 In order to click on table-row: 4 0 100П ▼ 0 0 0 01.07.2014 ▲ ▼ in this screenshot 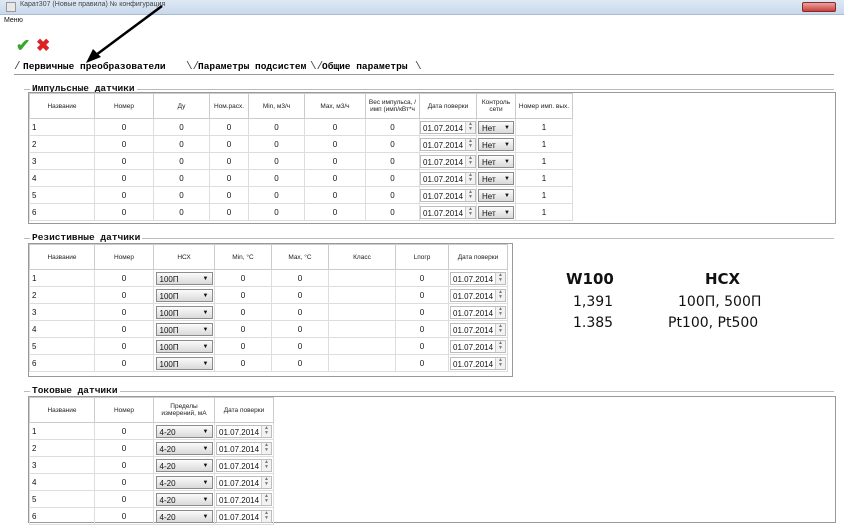, I will do `click(269, 329)`.